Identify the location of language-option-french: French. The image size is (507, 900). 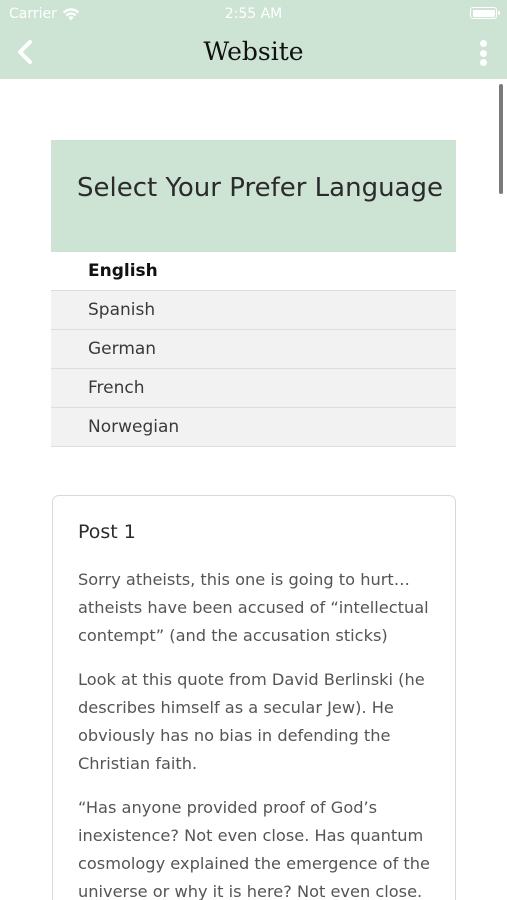
(253, 388).